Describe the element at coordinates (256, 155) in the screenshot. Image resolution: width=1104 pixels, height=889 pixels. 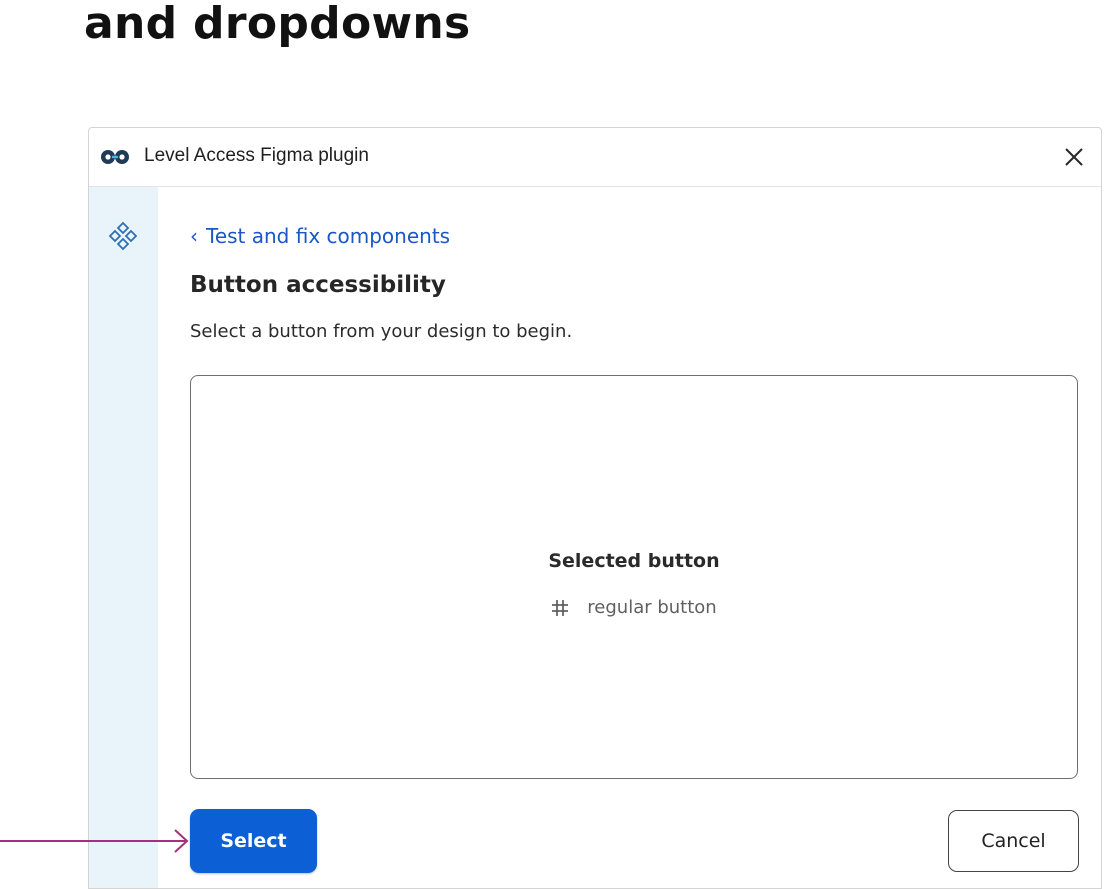
I see `plugin-title: Level Access Figma plugin` at that location.